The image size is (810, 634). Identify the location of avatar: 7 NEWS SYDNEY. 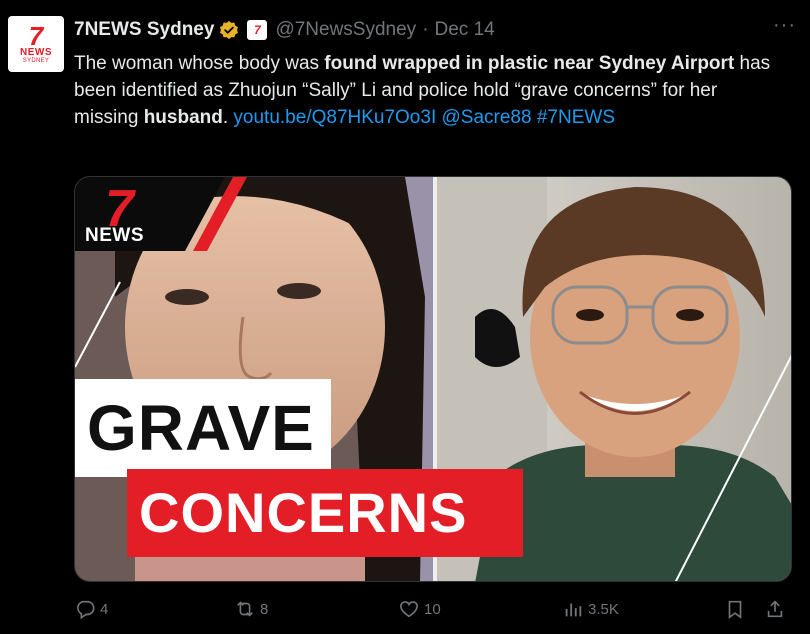
(36, 44).